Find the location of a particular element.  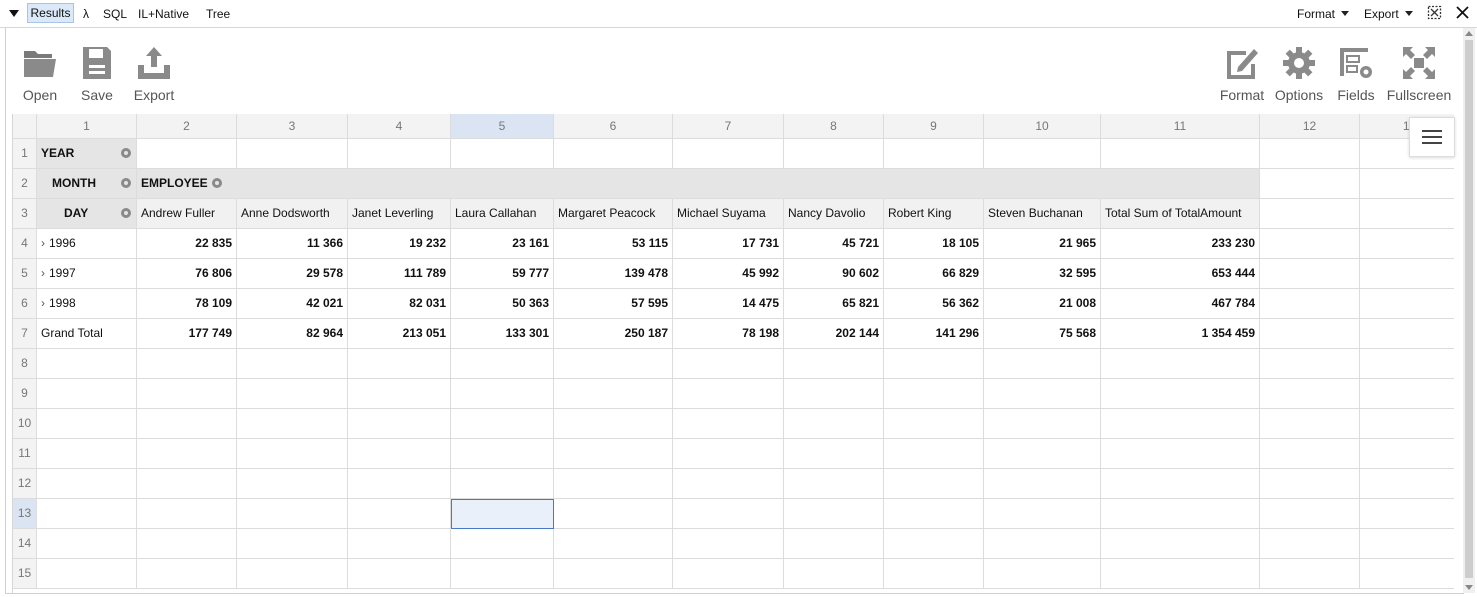

row-header: 11 is located at coordinates (25, 454).